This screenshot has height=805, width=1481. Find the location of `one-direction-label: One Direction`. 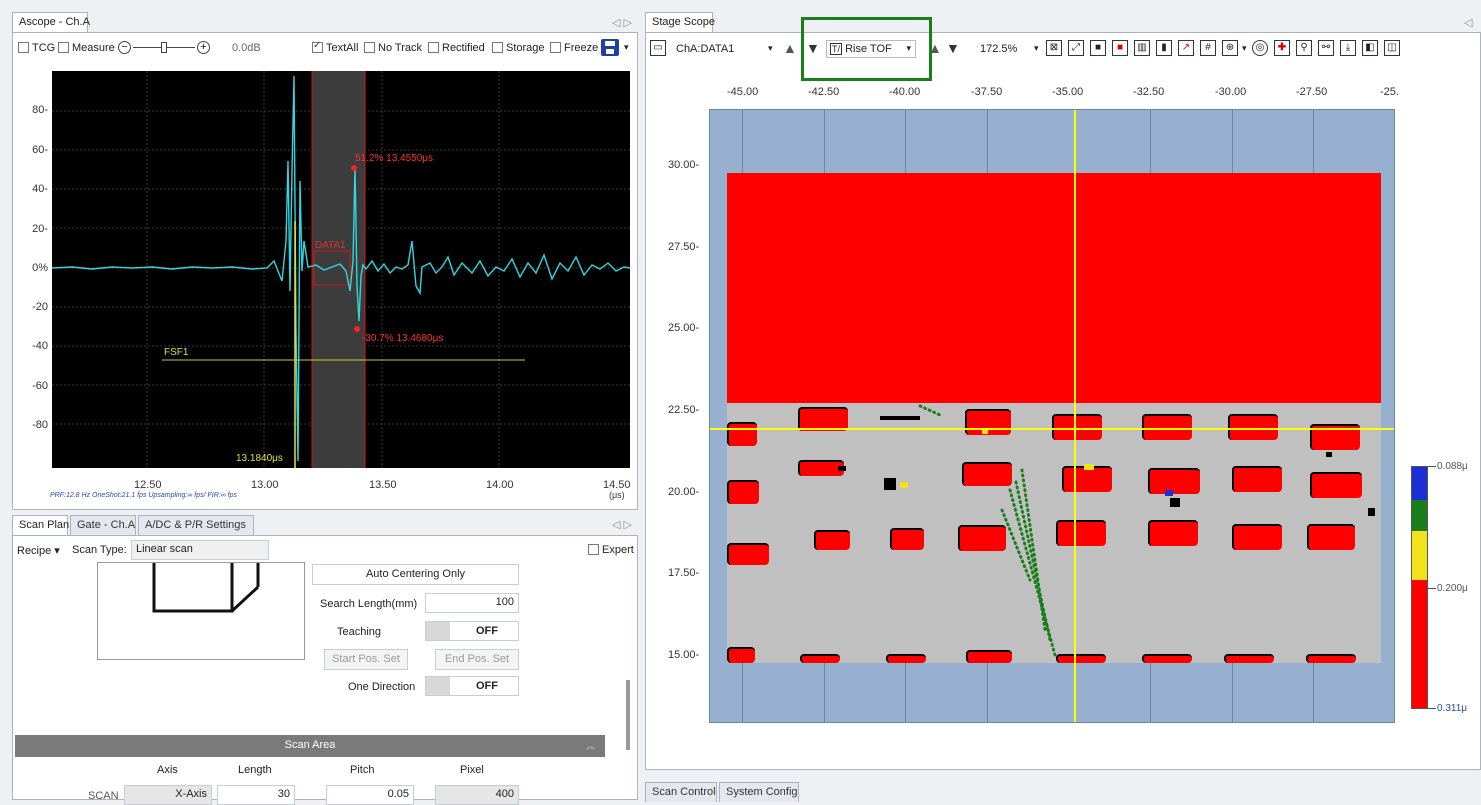

one-direction-label: One Direction is located at coordinates (382, 687).